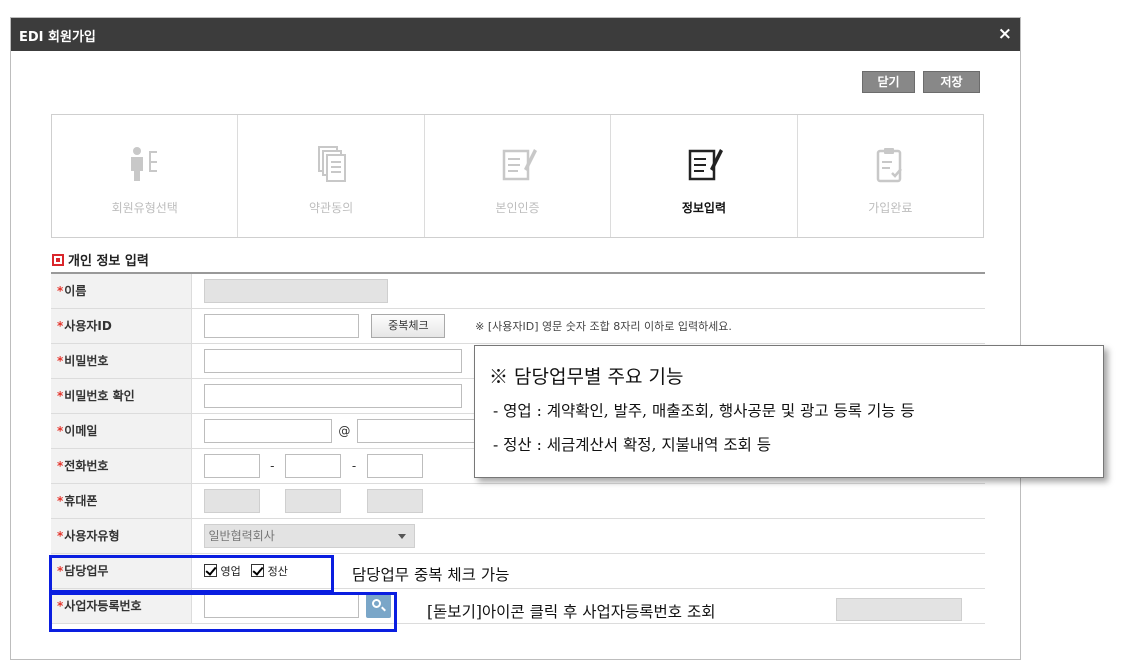  Describe the element at coordinates (309, 535) in the screenshot. I see `usertype-select: 일반협력회사` at that location.